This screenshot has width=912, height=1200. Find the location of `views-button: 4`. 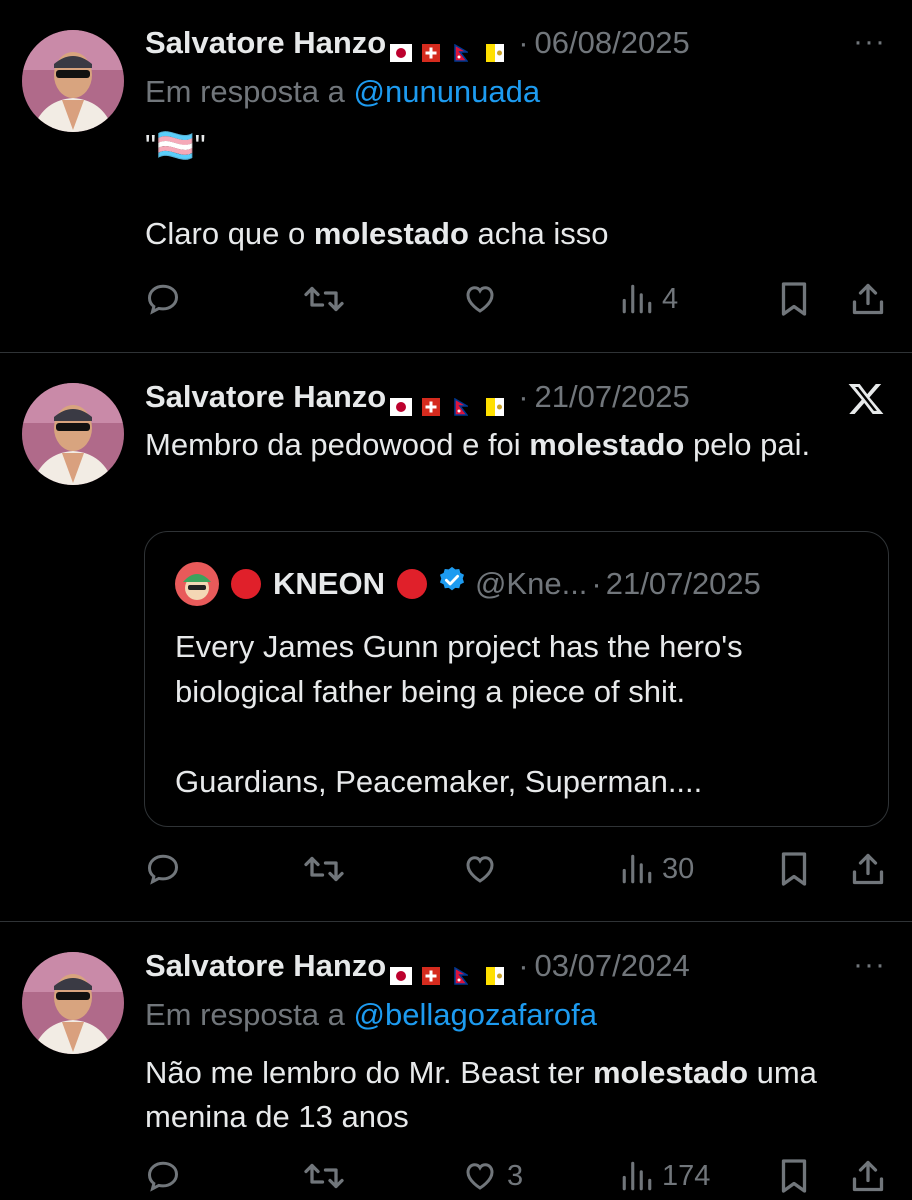

views-button: 4 is located at coordinates (649, 299).